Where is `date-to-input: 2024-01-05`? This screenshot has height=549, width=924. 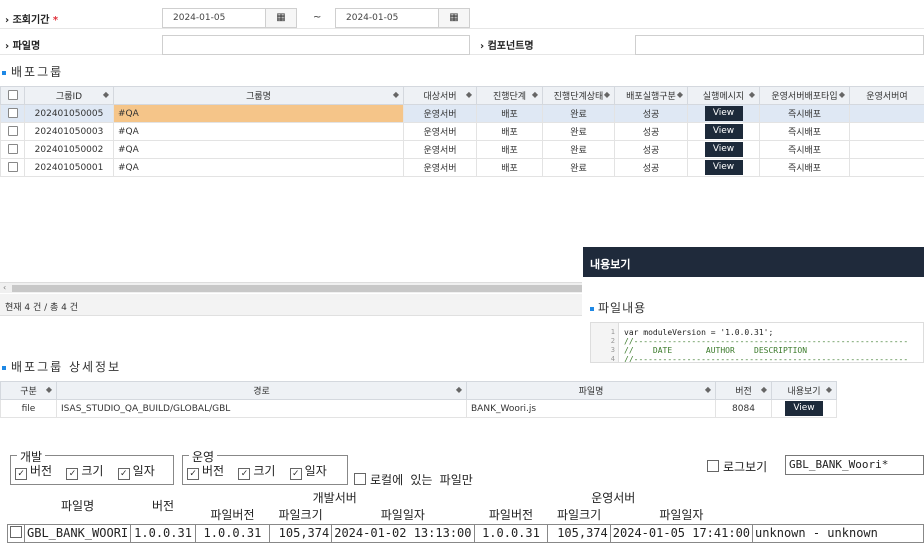 date-to-input: 2024-01-05 is located at coordinates (387, 18).